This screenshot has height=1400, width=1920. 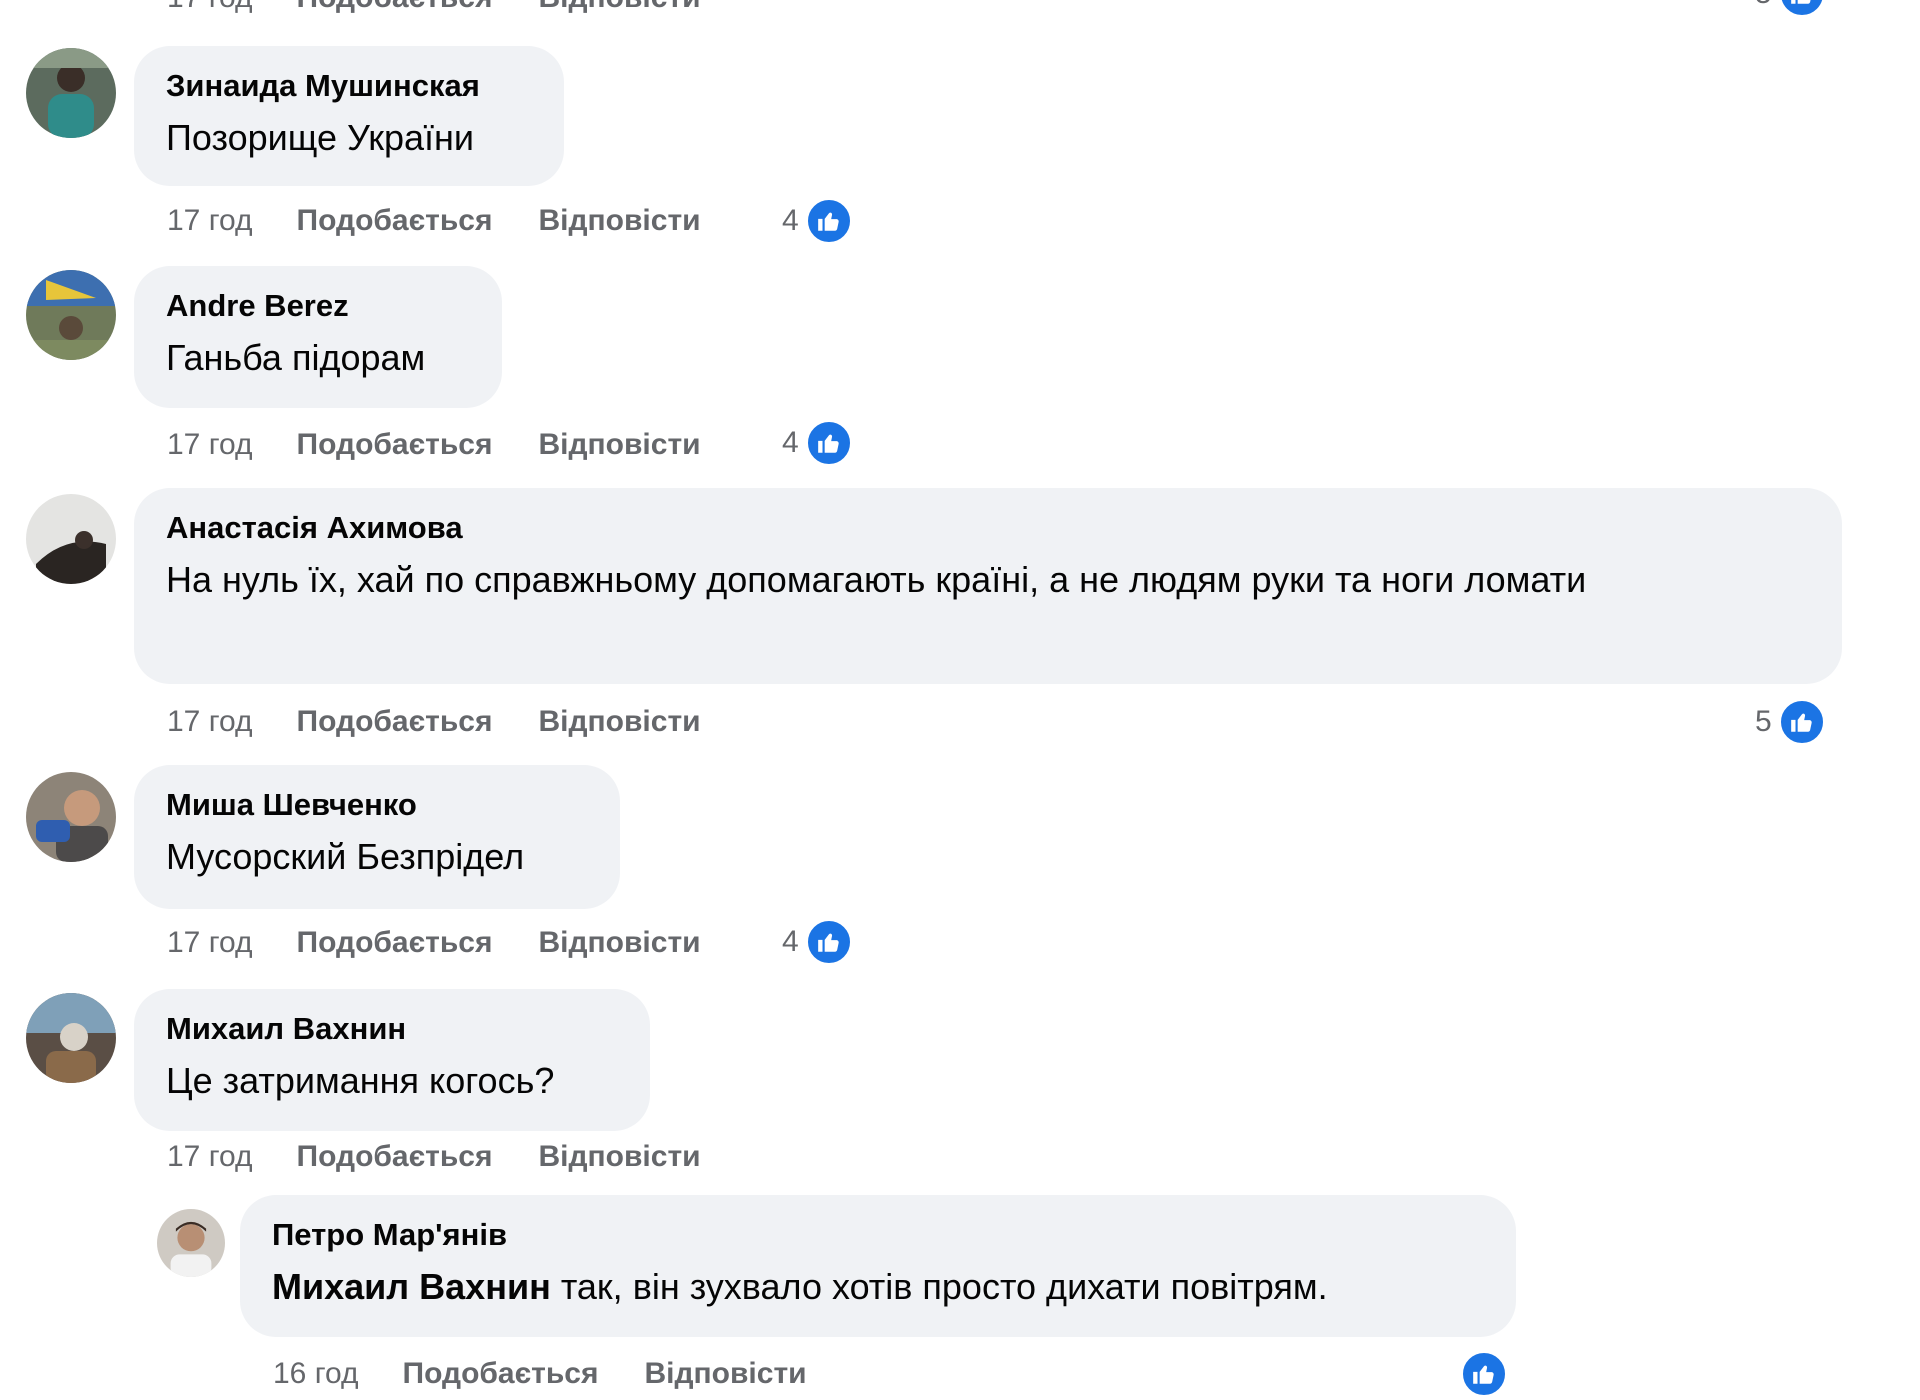 What do you see at coordinates (360, 1080) in the screenshot?
I see `comment-text: Це затримання когось?` at bounding box center [360, 1080].